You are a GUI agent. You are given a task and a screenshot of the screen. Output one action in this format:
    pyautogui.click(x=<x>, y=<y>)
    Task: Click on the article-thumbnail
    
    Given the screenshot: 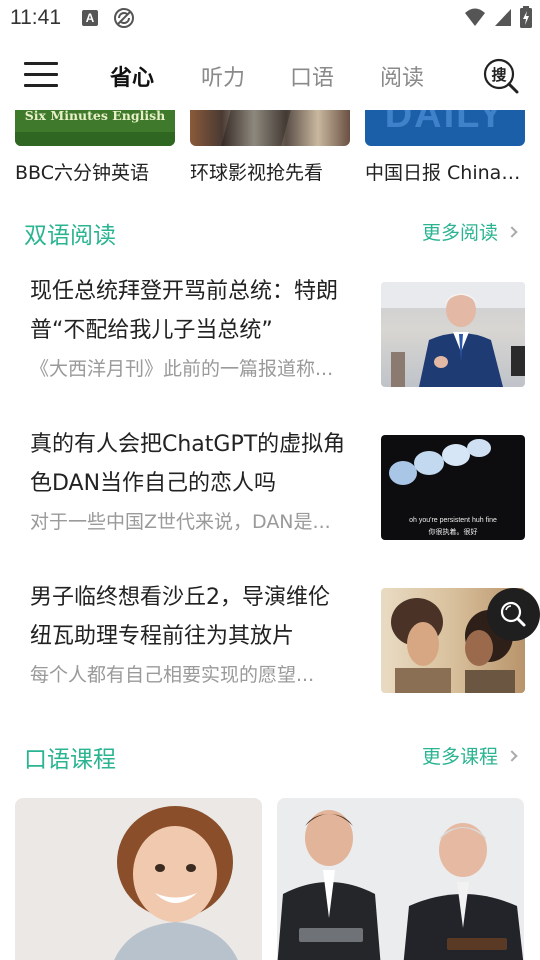 What is the action you would take?
    pyautogui.click(x=453, y=334)
    